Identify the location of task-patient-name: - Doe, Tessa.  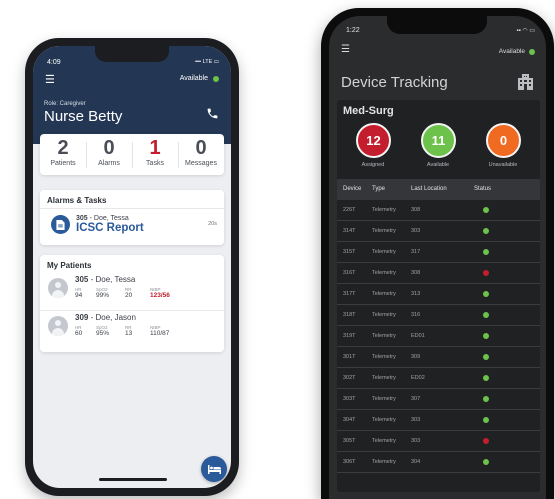
(108, 218).